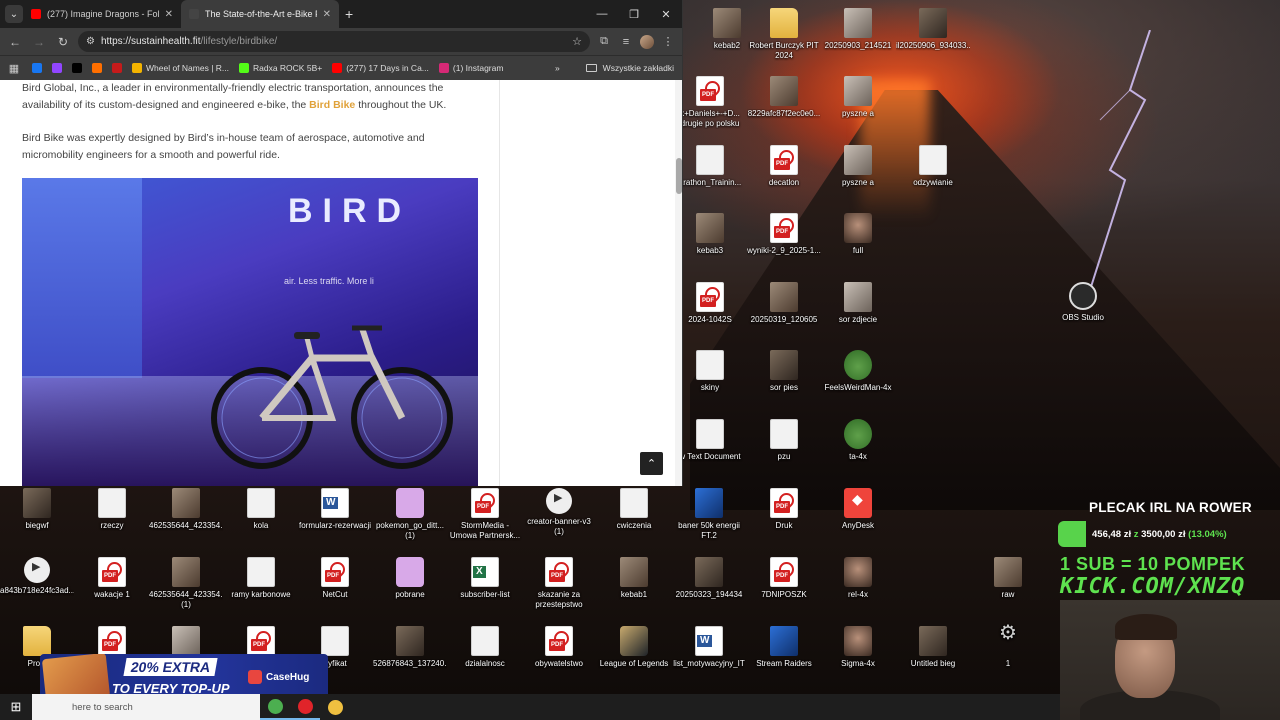 Image resolution: width=1280 pixels, height=720 pixels. Describe the element at coordinates (559, 583) in the screenshot. I see `desktop-icon: skazanie za przestepstwo` at that location.